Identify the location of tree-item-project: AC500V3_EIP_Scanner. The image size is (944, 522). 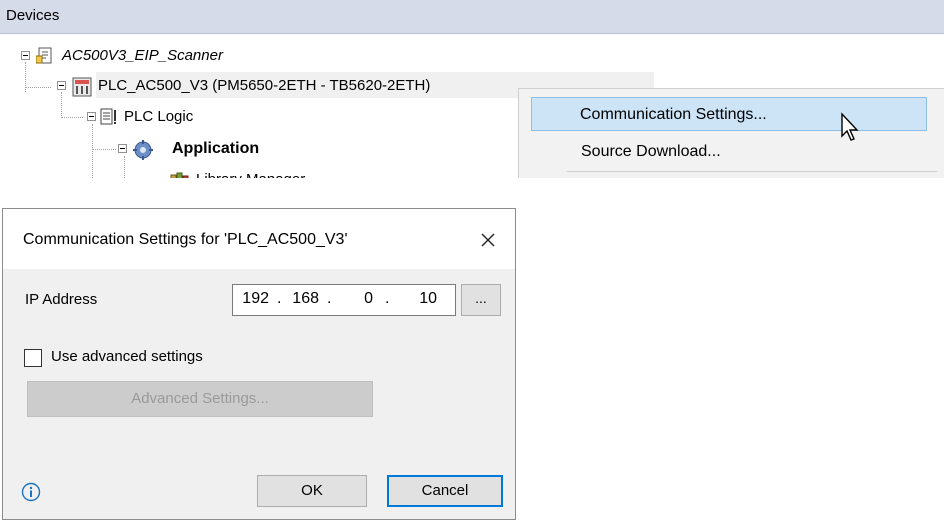
(200, 56).